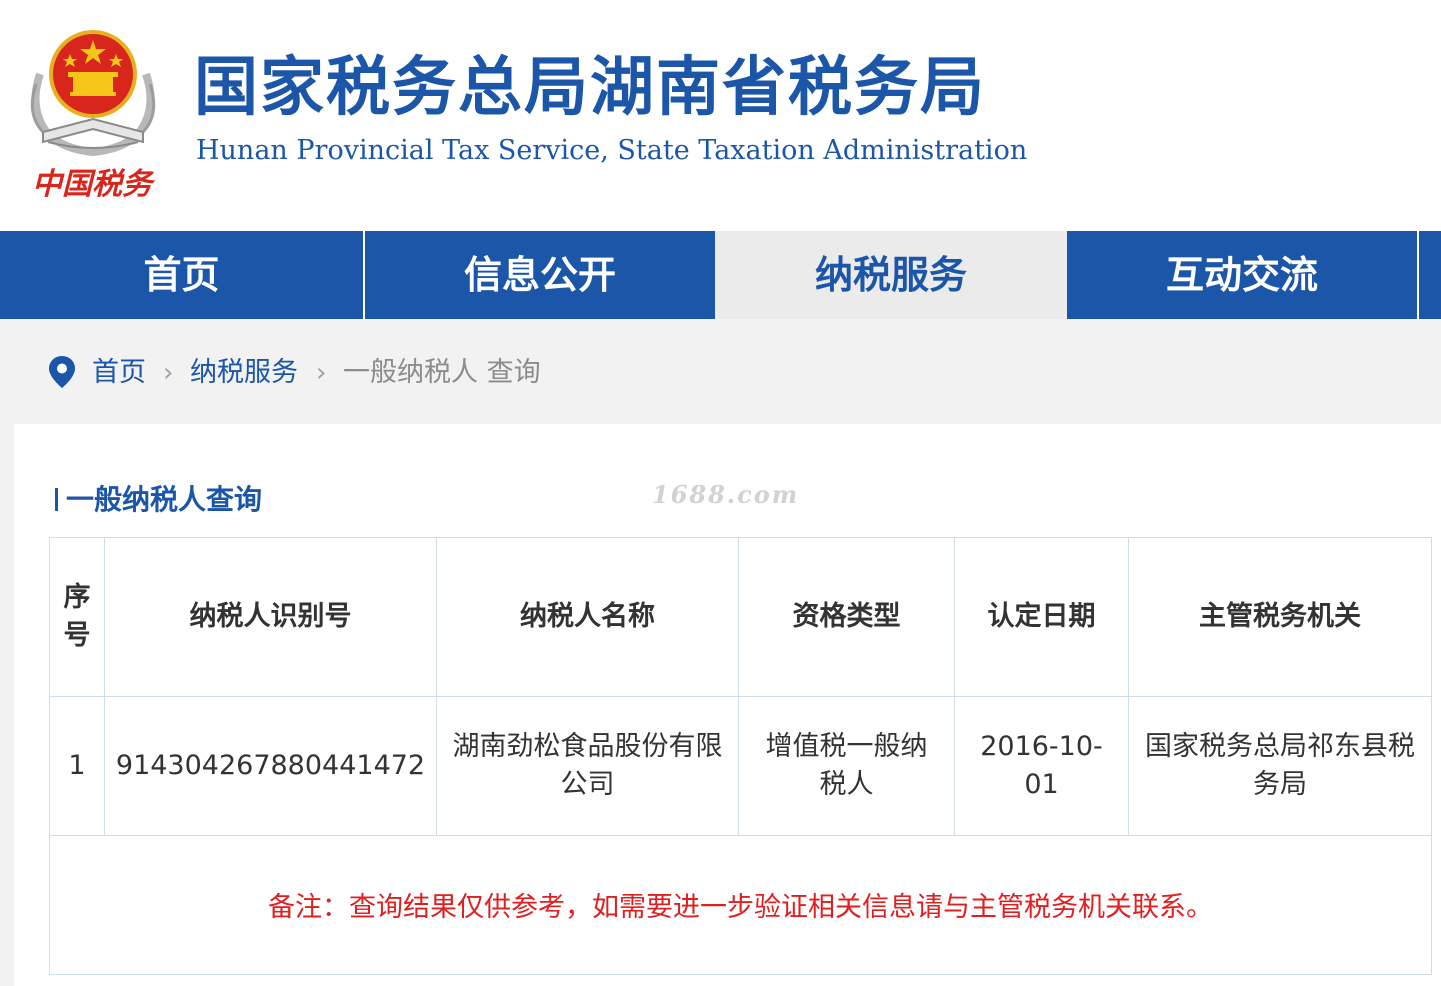 The width and height of the screenshot is (1441, 986). What do you see at coordinates (164, 499) in the screenshot?
I see `section-title: 一般纳税人查询` at bounding box center [164, 499].